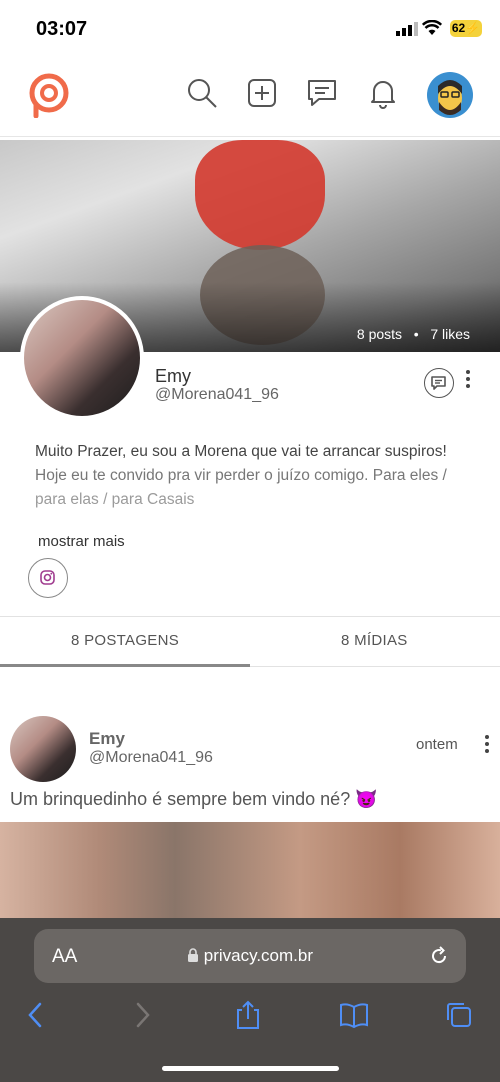  I want to click on messages-icon, so click(322, 93).